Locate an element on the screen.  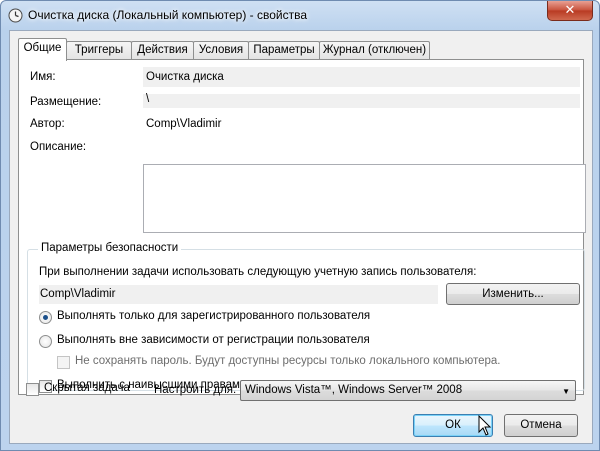
close-button: ✕ is located at coordinates (570, 11).